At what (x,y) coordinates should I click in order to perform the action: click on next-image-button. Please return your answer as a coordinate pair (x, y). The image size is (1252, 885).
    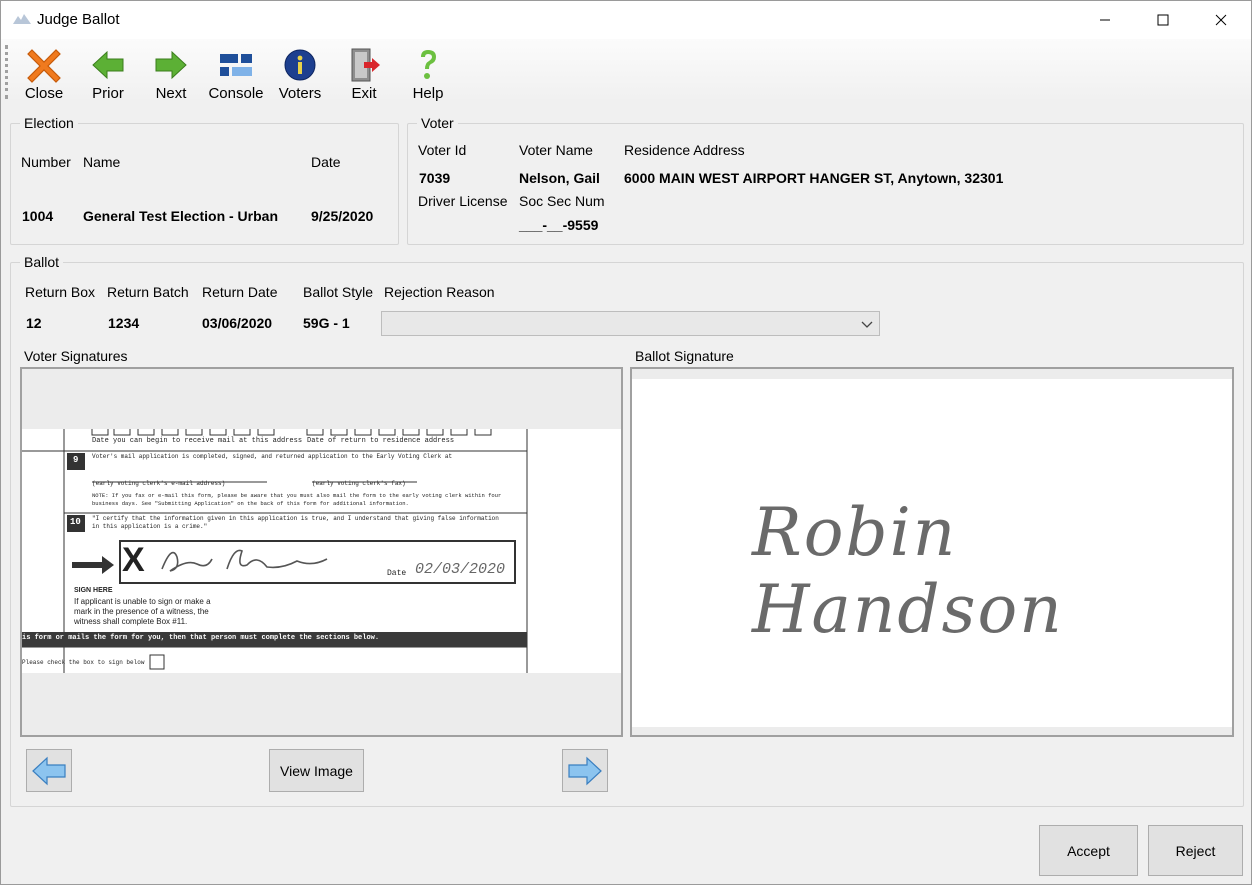
    Looking at the image, I should click on (585, 770).